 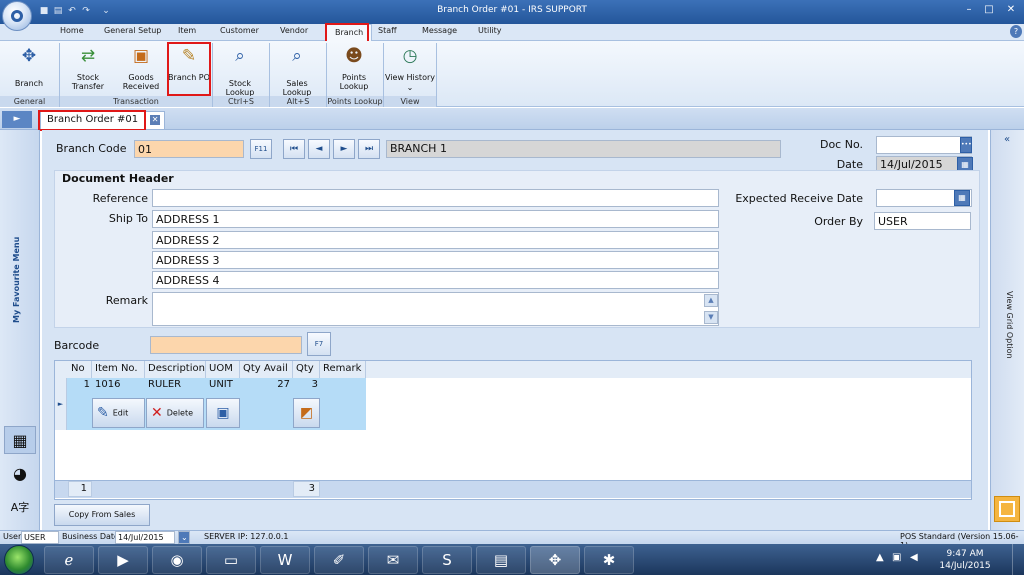 I want to click on calendar-icon: ▦, so click(x=962, y=198).